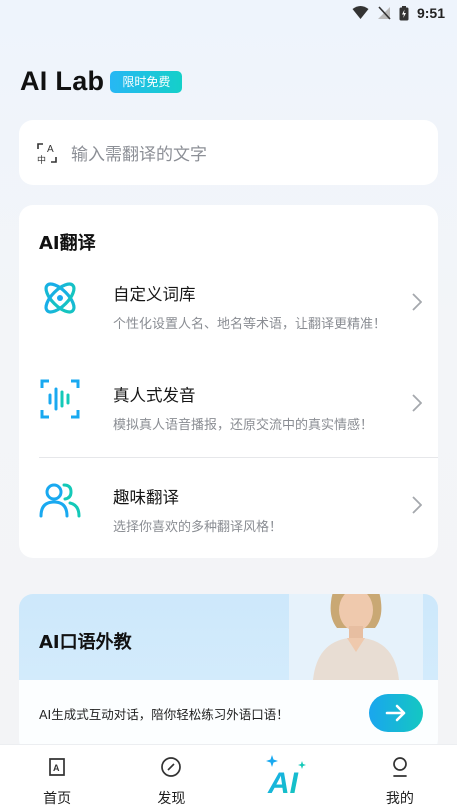 This screenshot has width=457, height=812. What do you see at coordinates (171, 767) in the screenshot?
I see `compass-icon` at bounding box center [171, 767].